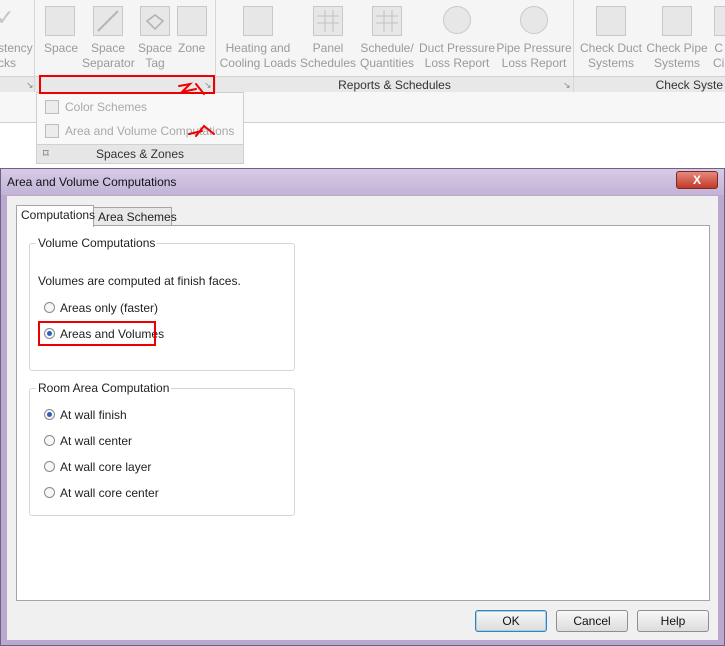  Describe the element at coordinates (97, 467) in the screenshot. I see `radio-at-wall-core-layer: At wall core layer` at that location.